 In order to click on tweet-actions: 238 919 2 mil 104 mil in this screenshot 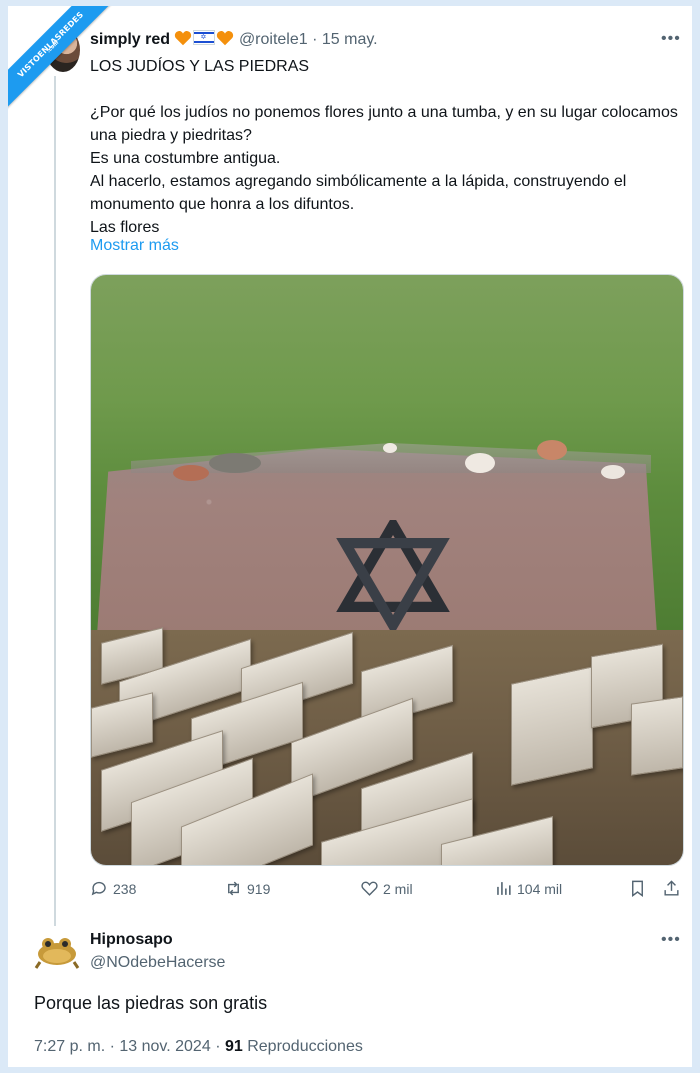, I will do `click(390, 891)`.